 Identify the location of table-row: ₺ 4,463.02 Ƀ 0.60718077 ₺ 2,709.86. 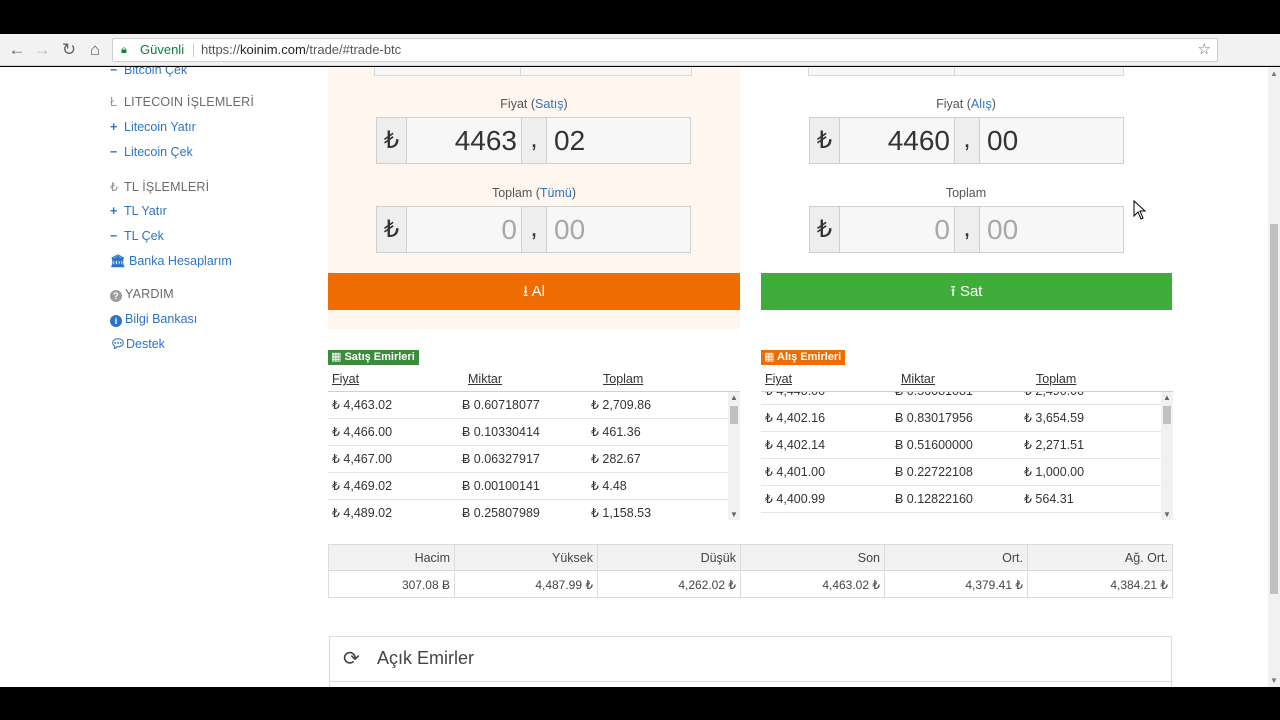
(528, 405).